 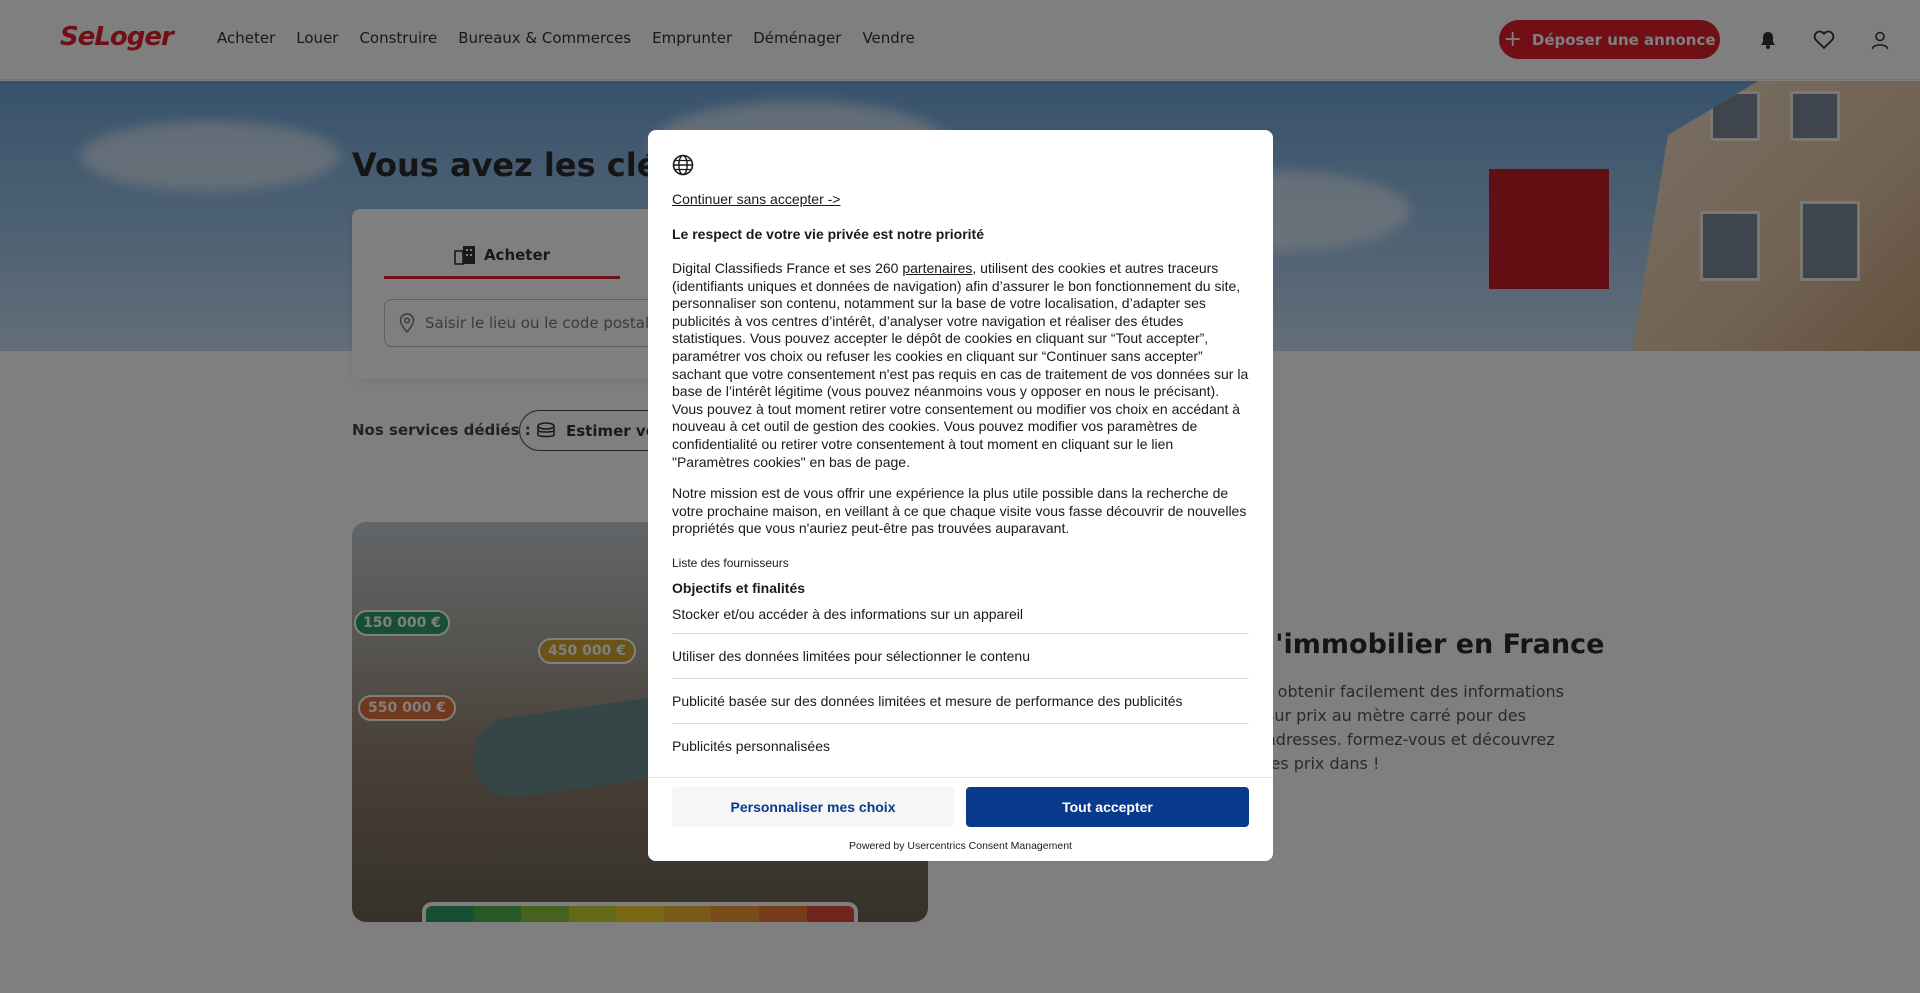 I want to click on customize-choices-button: Personnaliser mes choix, so click(x=813, y=807).